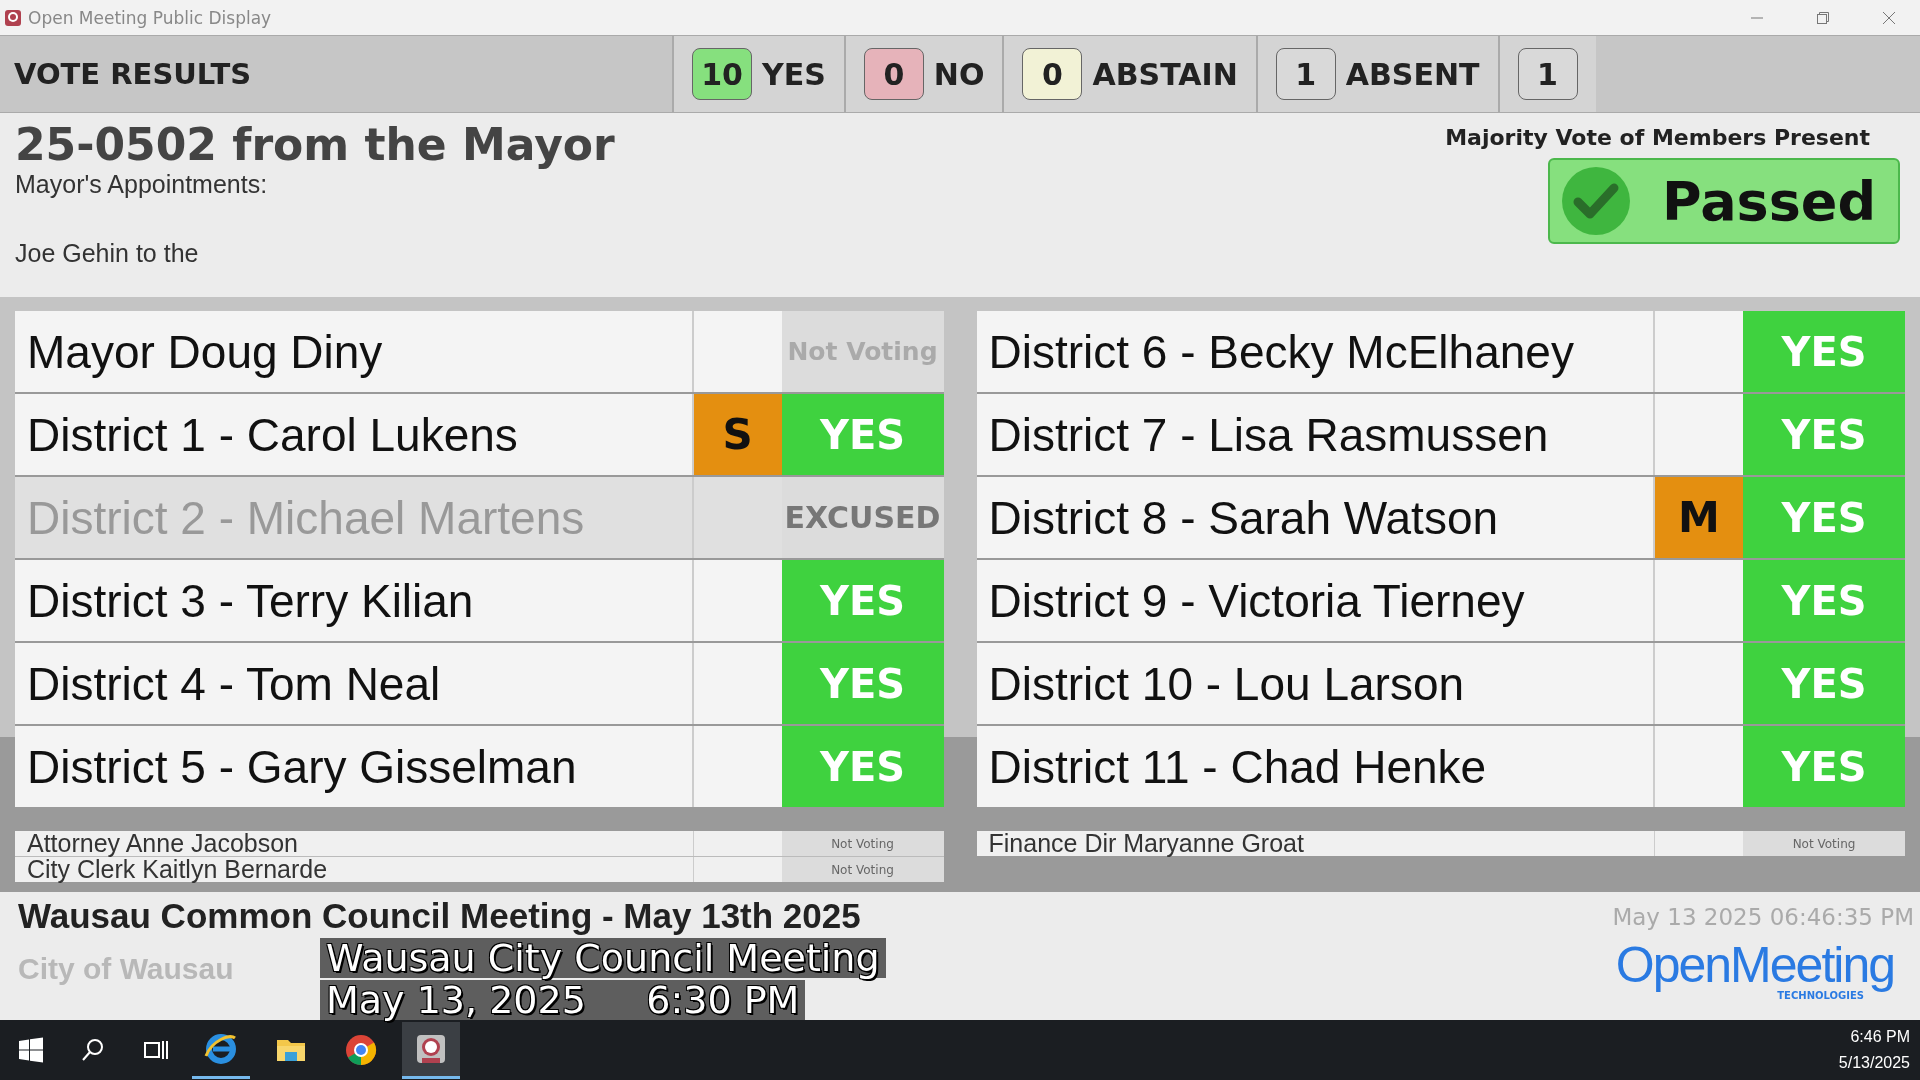 Image resolution: width=1920 pixels, height=1080 pixels. I want to click on start-icon, so click(31, 1050).